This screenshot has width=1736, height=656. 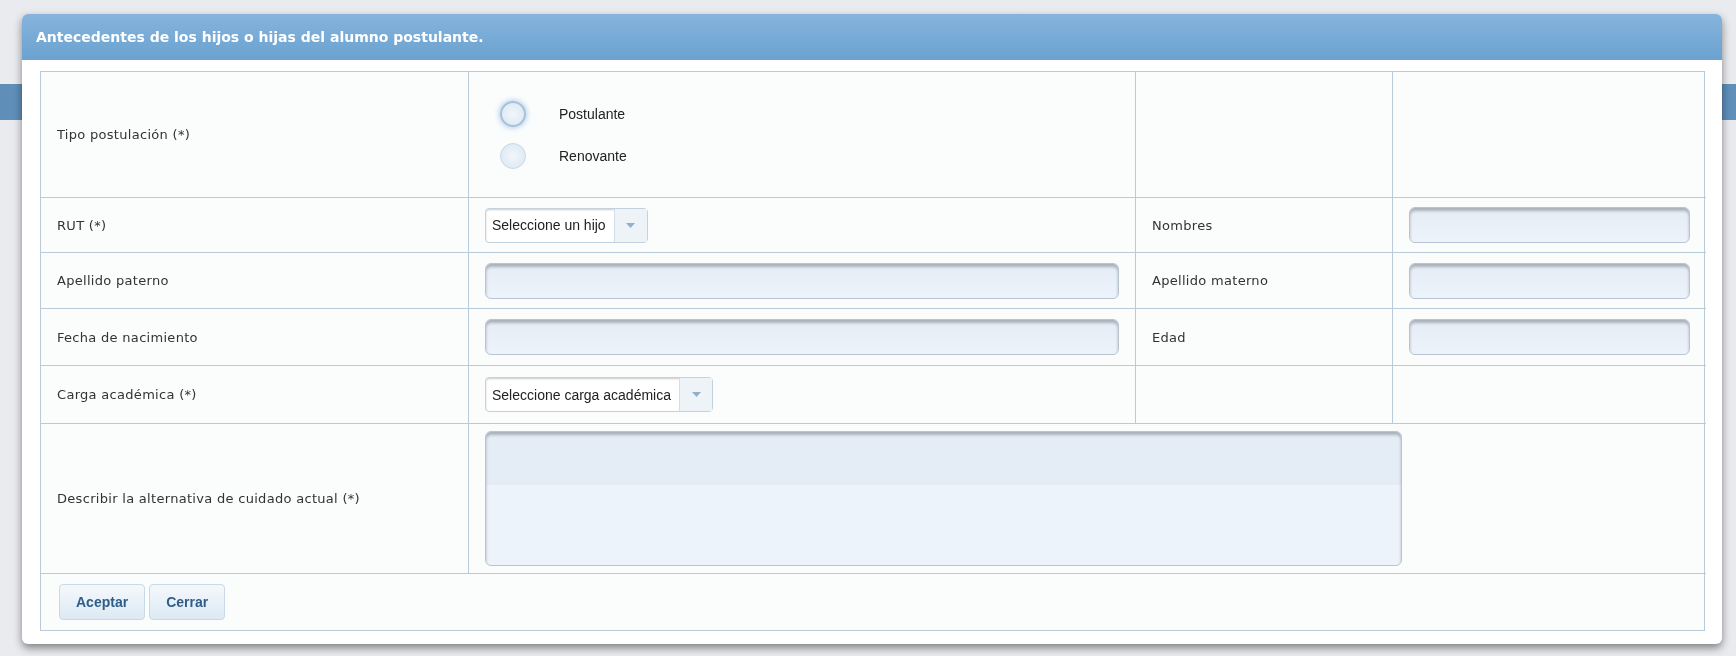 I want to click on dropdown: Seleccione carga académica, so click(x=599, y=394).